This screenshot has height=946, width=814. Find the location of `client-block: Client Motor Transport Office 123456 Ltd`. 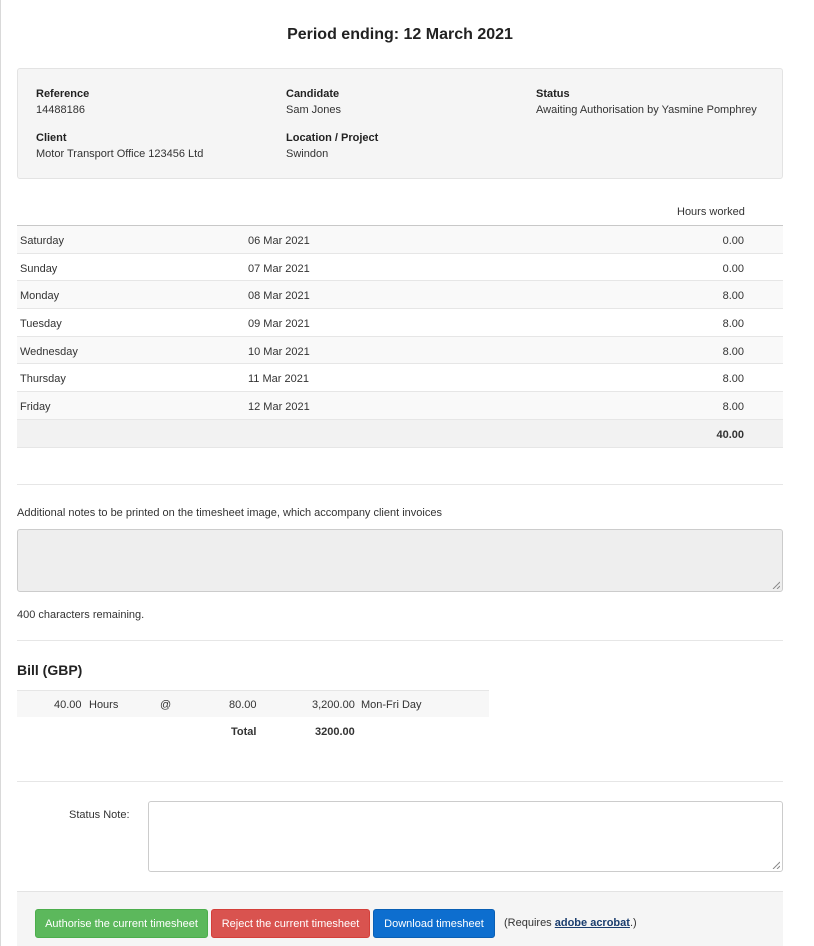

client-block: Client Motor Transport Office 123456 Ltd is located at coordinates (119, 146).